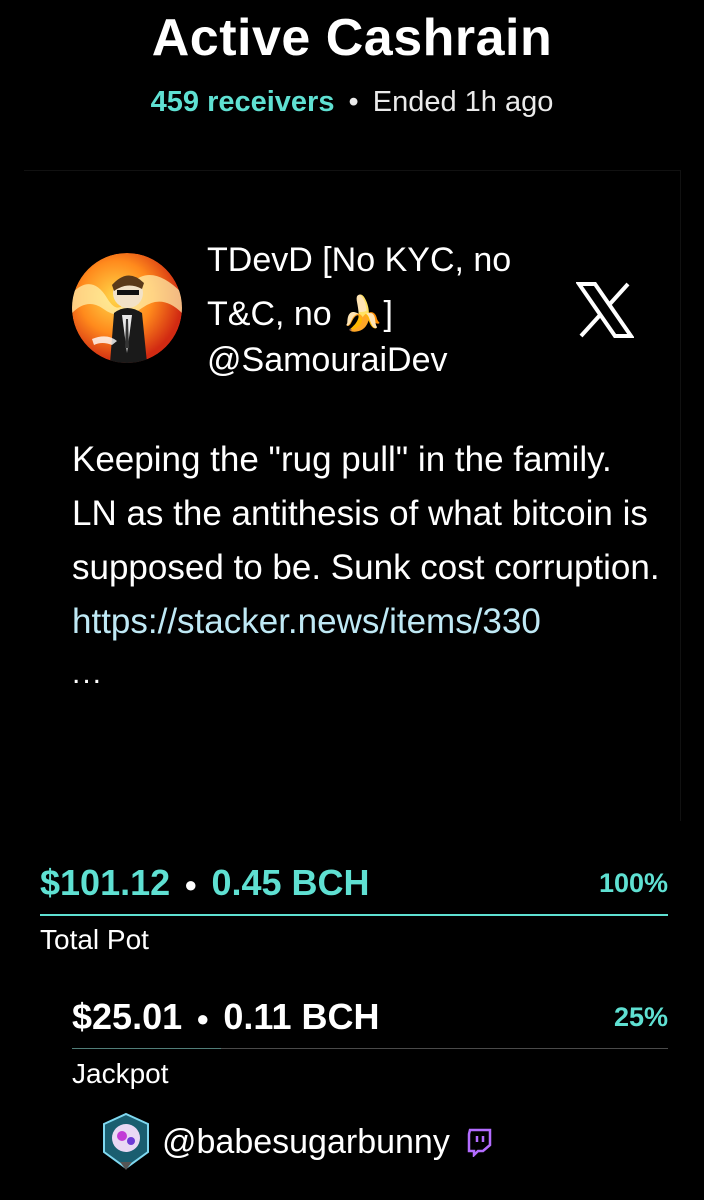 The image size is (704, 1200). What do you see at coordinates (126, 1142) in the screenshot?
I see `winner-avatar` at bounding box center [126, 1142].